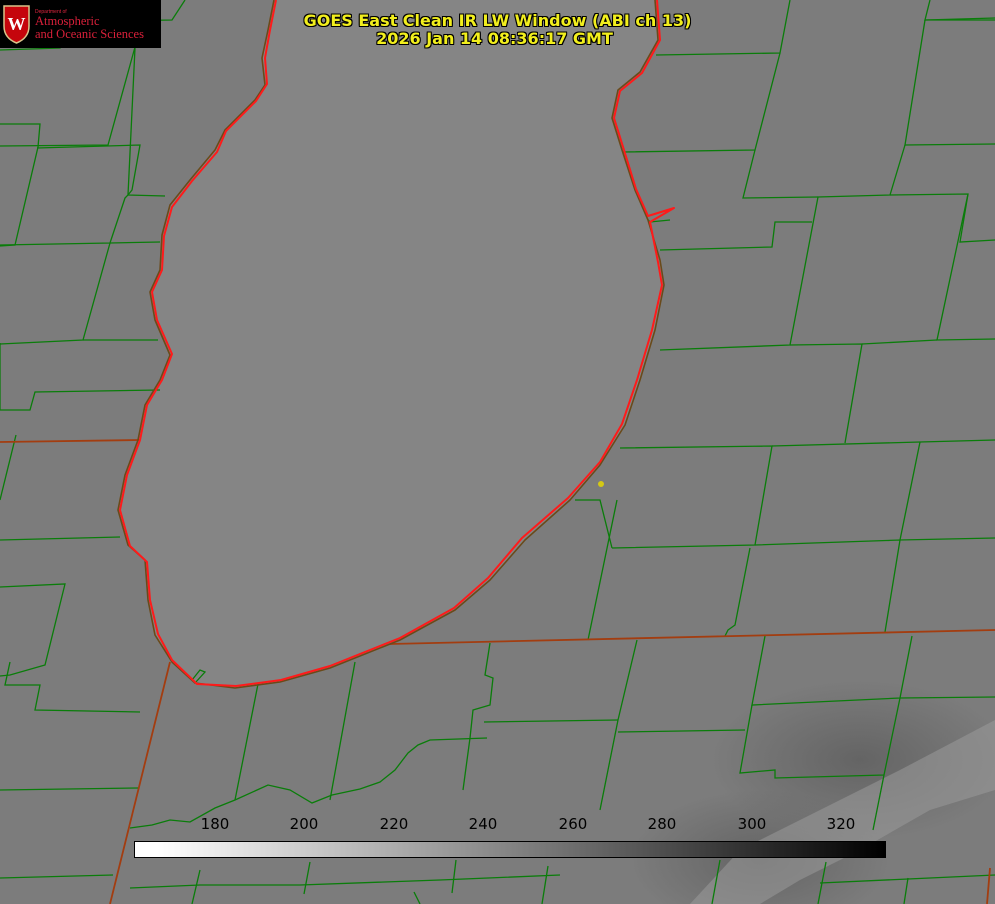 This screenshot has height=904, width=995. What do you see at coordinates (510, 849) in the screenshot?
I see `temperature-colorbar` at bounding box center [510, 849].